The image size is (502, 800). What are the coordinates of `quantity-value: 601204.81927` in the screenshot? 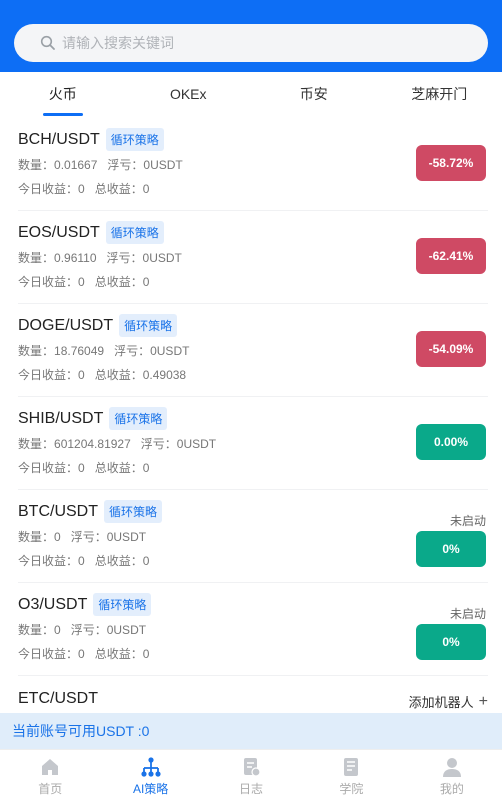 It's located at (92, 444).